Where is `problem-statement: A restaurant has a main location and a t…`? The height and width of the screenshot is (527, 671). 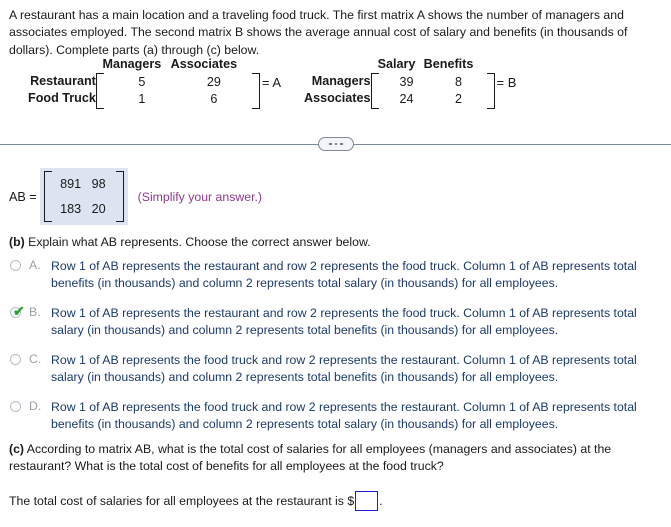 problem-statement: A restaurant has a main location and a t… is located at coordinates (318, 32).